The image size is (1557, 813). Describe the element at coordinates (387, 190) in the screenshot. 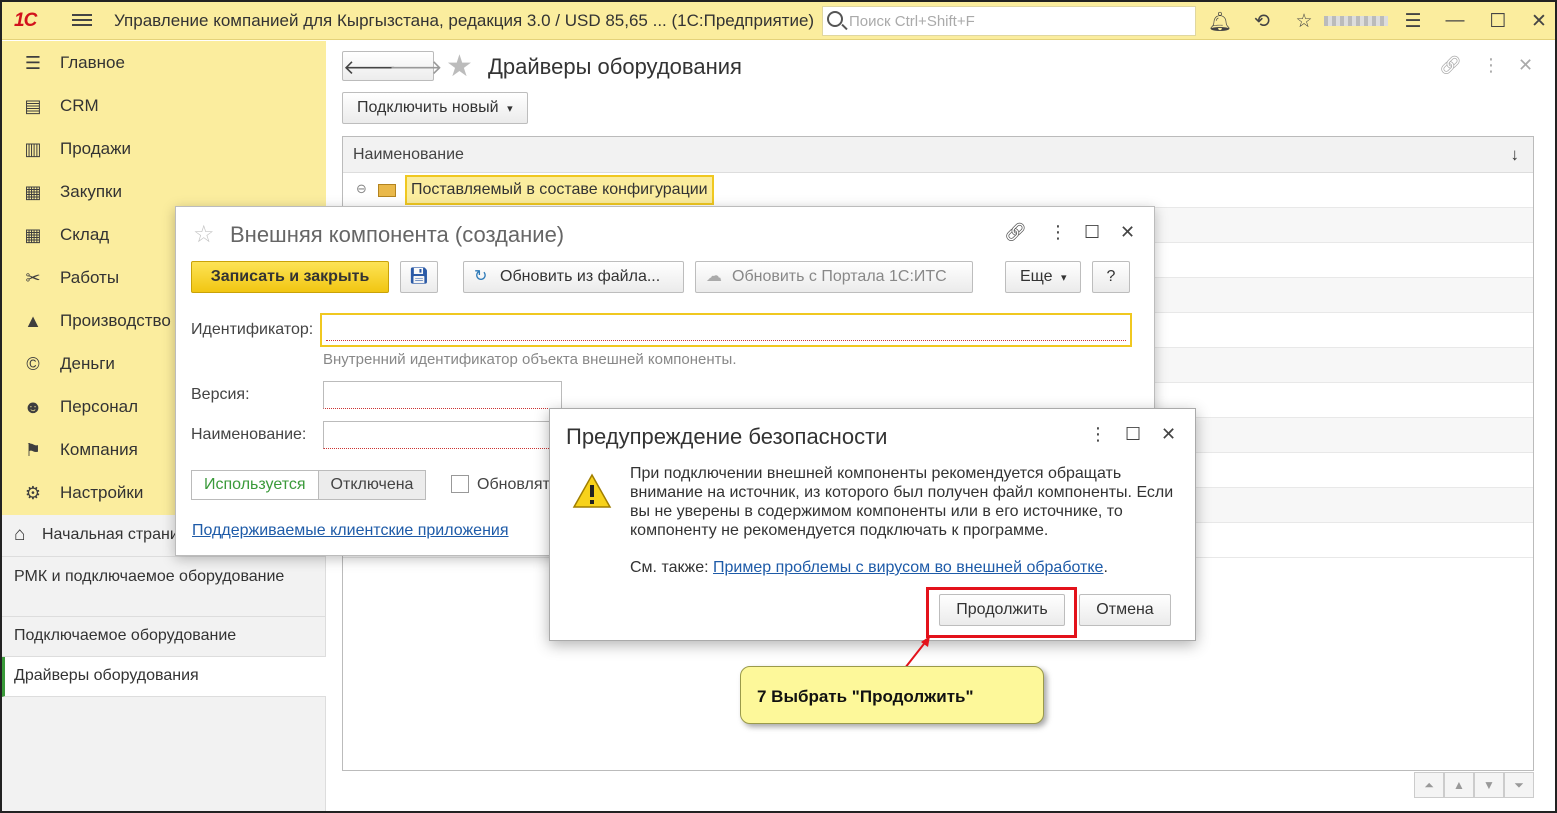

I see `folder-icon` at that location.